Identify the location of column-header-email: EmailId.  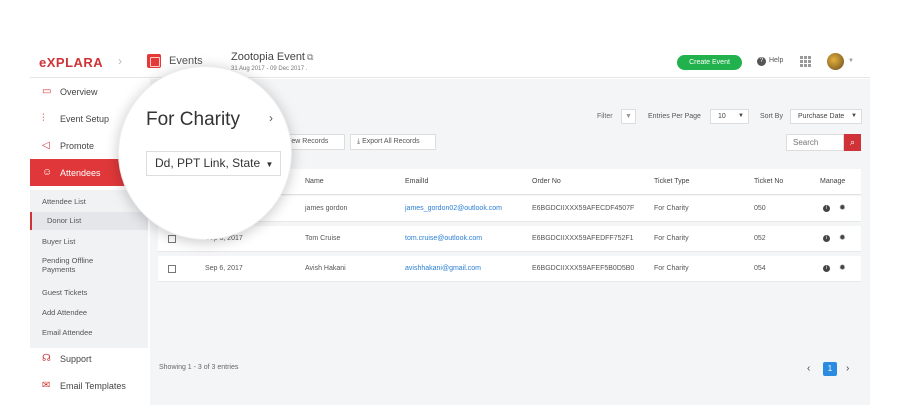
(416, 181).